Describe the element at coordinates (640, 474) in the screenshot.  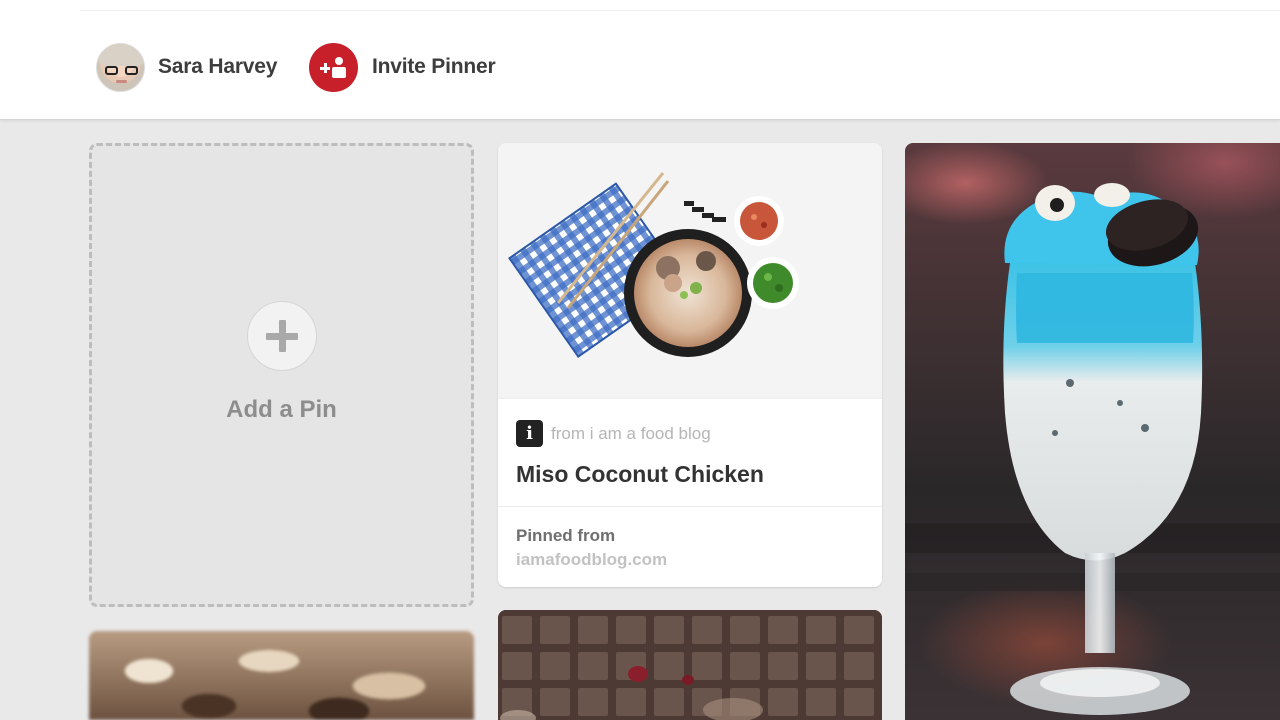
I see `pin-title: Miso Coconut Chicken` at that location.